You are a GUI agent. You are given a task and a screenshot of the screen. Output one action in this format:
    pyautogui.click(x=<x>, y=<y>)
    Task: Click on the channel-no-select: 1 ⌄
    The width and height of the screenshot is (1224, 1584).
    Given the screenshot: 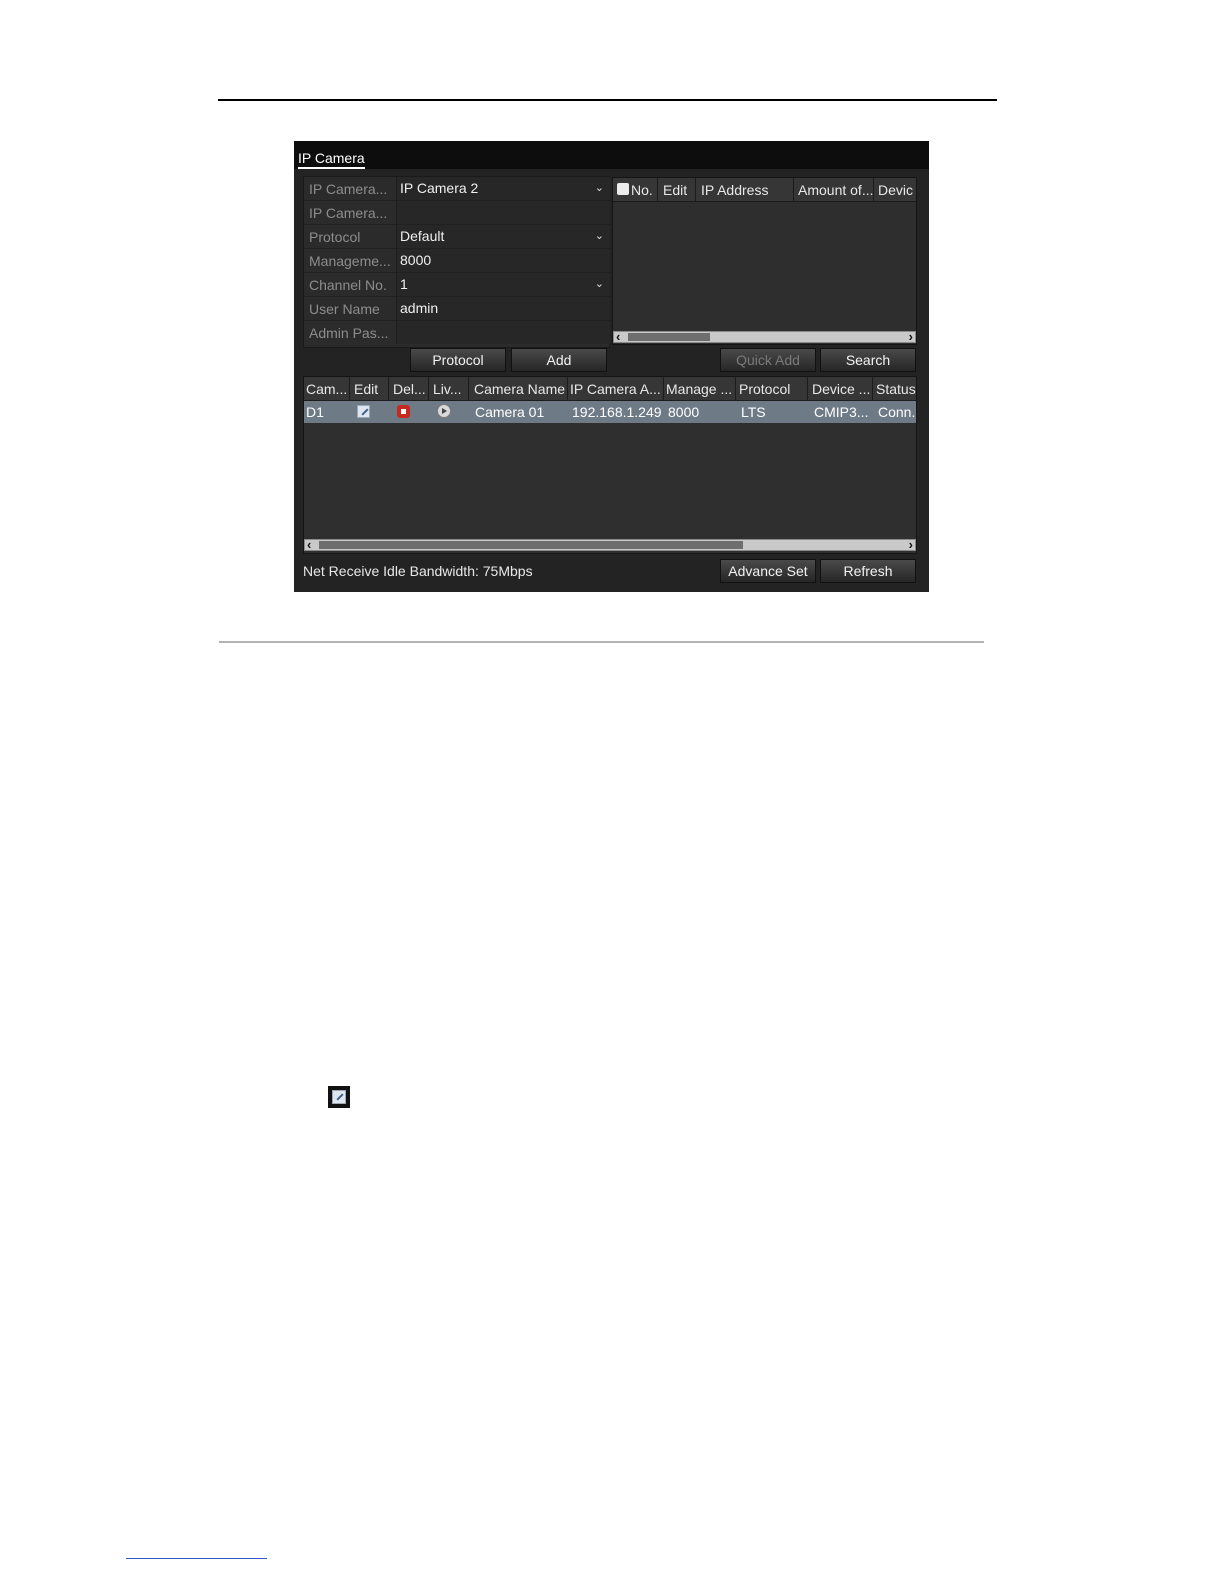 What is the action you would take?
    pyautogui.click(x=503, y=284)
    